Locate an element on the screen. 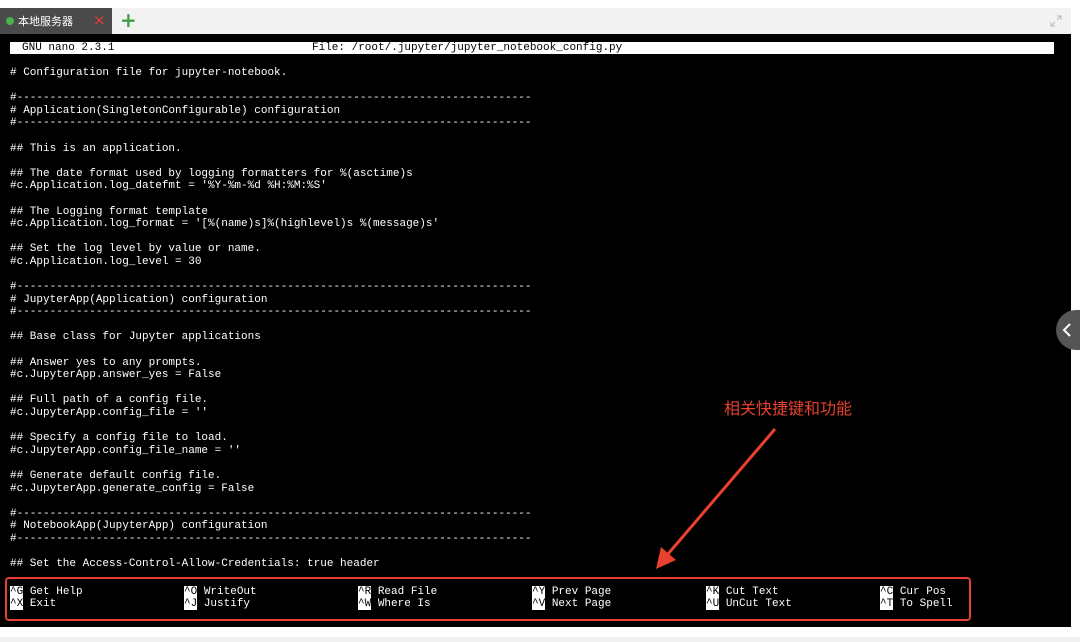  annotation-label: 相关快捷键和功能 is located at coordinates (788, 408).